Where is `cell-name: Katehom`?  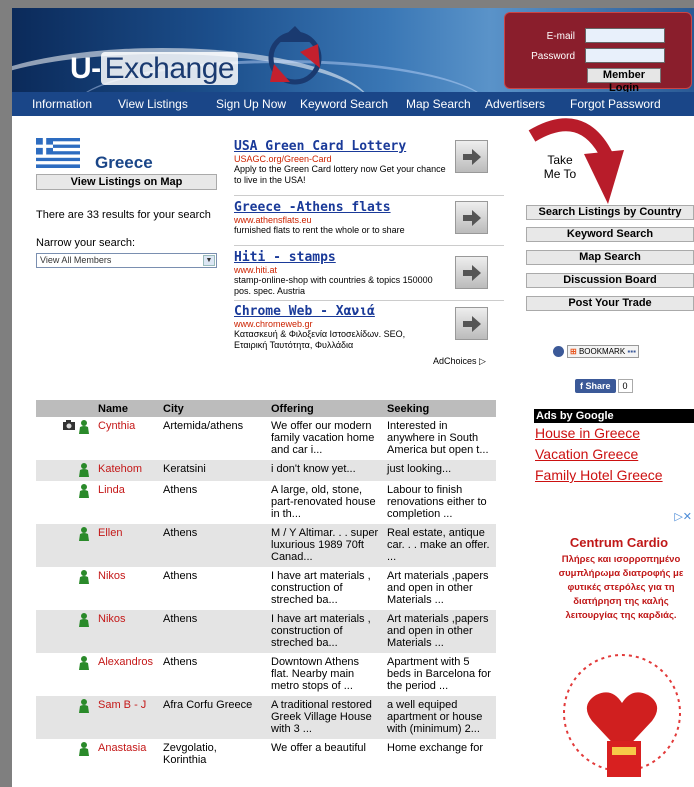
cell-name: Katehom is located at coordinates (126, 470).